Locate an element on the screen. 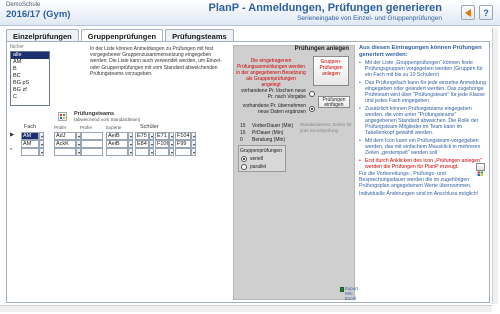 Image resolution: width=500 pixels, height=314 pixels. back-button is located at coordinates (468, 12).